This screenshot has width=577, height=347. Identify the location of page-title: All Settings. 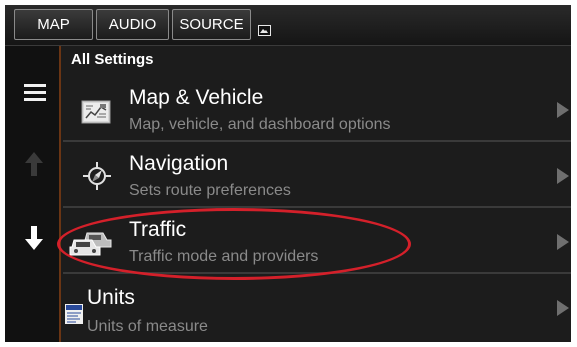
(112, 59).